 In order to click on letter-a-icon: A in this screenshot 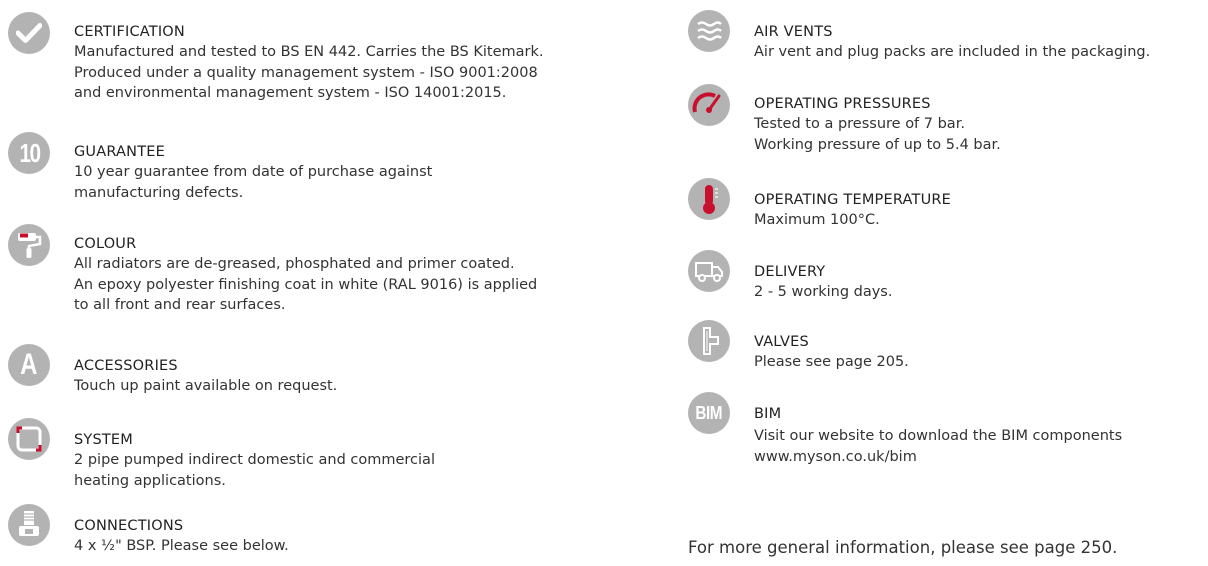, I will do `click(29, 365)`.